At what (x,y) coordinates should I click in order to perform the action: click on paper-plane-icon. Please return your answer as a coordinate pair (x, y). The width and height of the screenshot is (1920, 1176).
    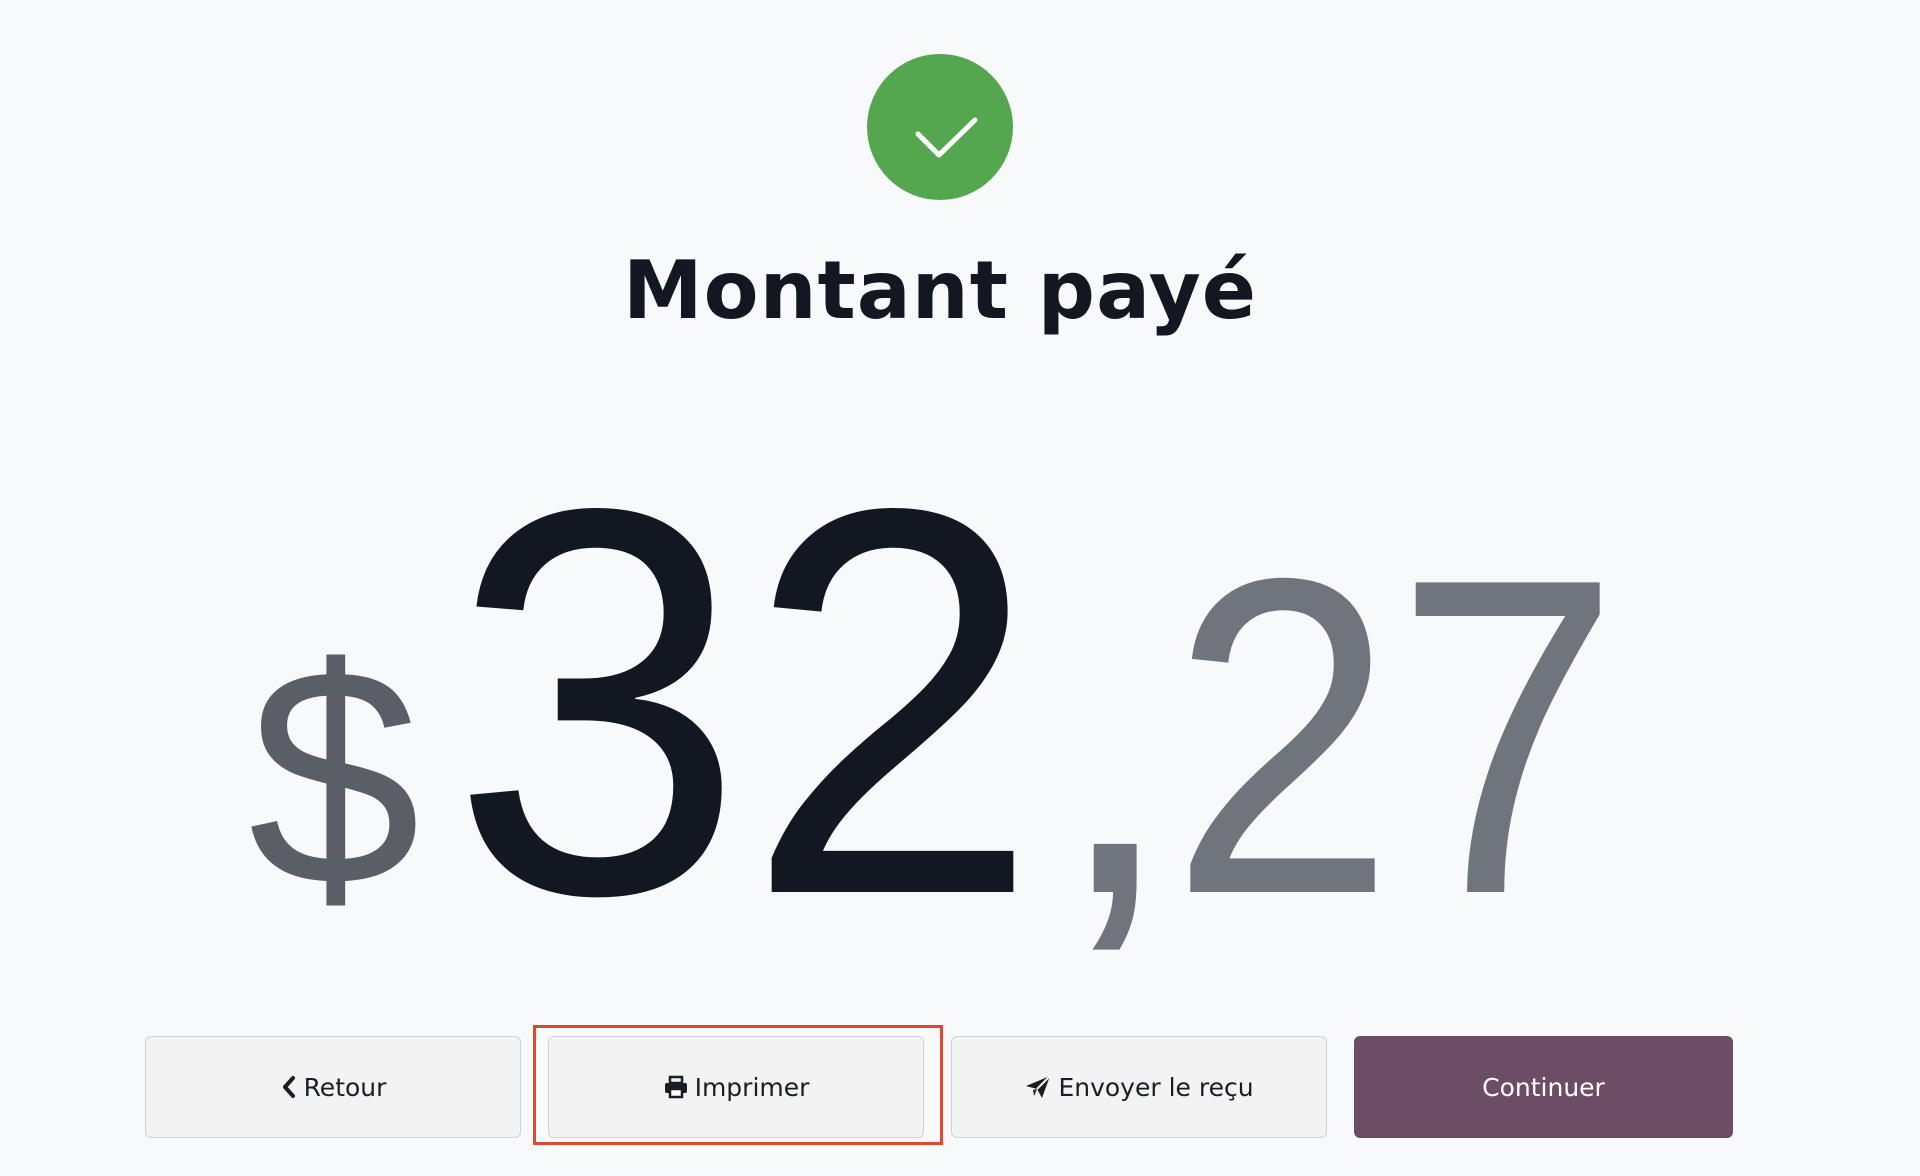
    Looking at the image, I should click on (1038, 1087).